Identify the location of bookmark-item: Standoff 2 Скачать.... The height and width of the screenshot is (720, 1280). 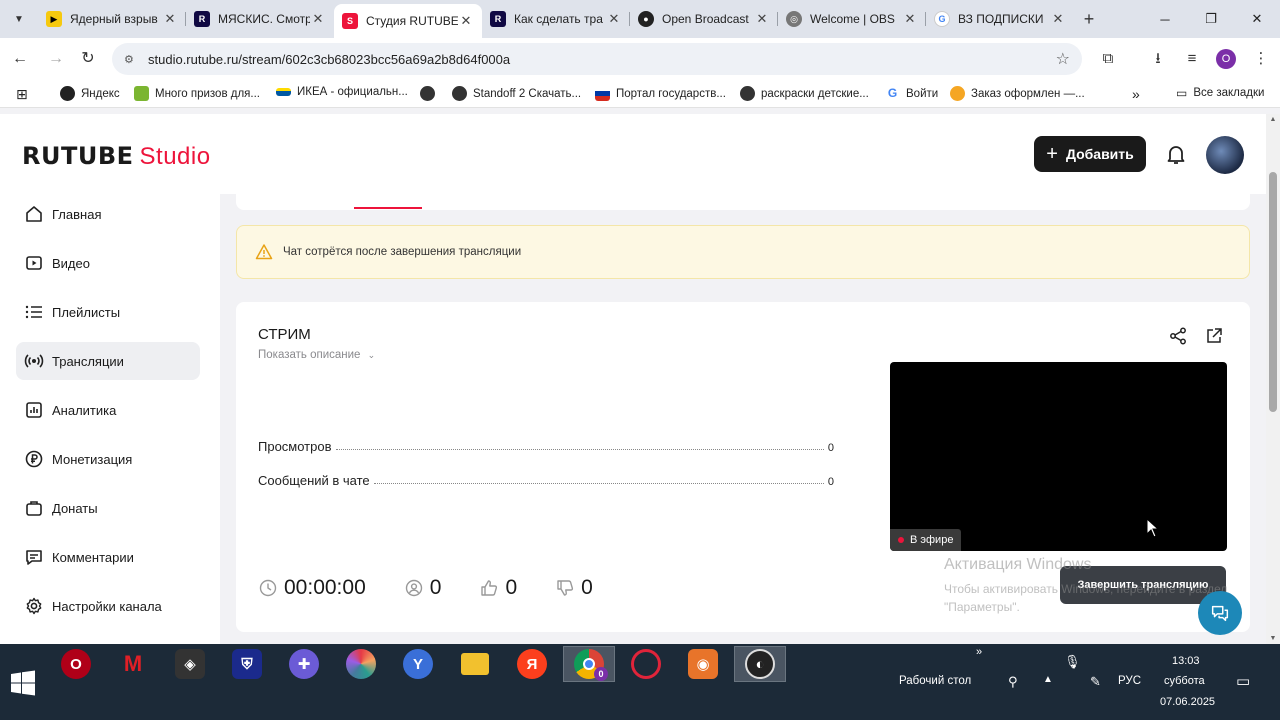
(516, 93).